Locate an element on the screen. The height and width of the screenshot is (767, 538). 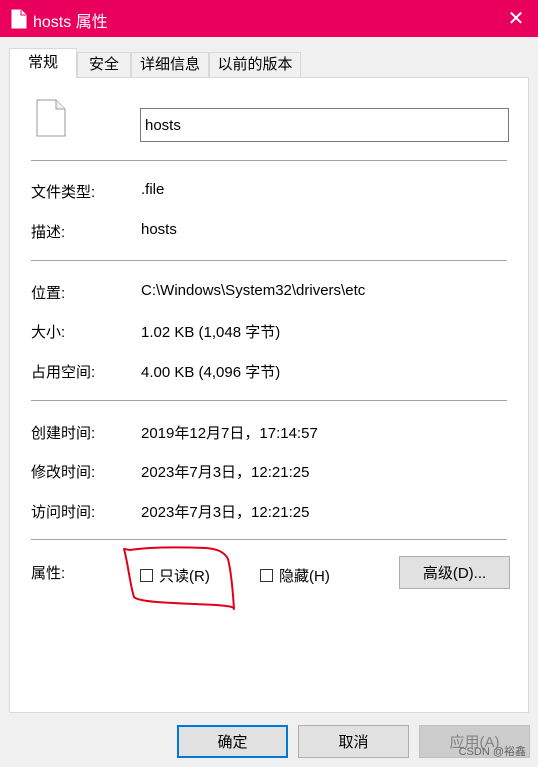
description-label: 描述: is located at coordinates (48, 232).